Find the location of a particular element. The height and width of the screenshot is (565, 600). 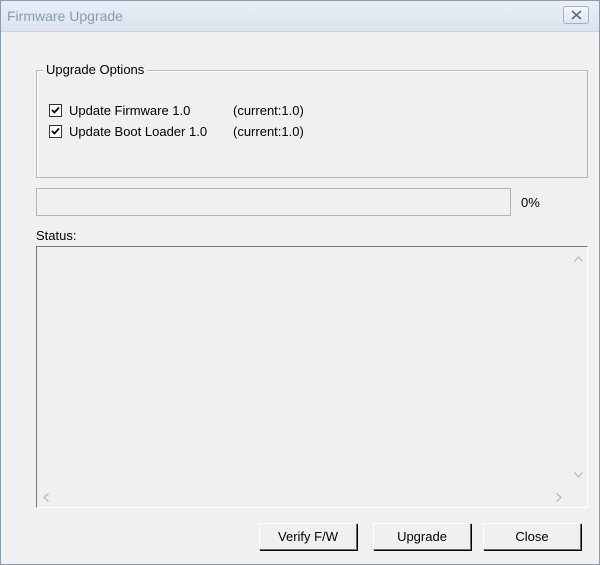

update-firmware-checkbox is located at coordinates (55, 110).